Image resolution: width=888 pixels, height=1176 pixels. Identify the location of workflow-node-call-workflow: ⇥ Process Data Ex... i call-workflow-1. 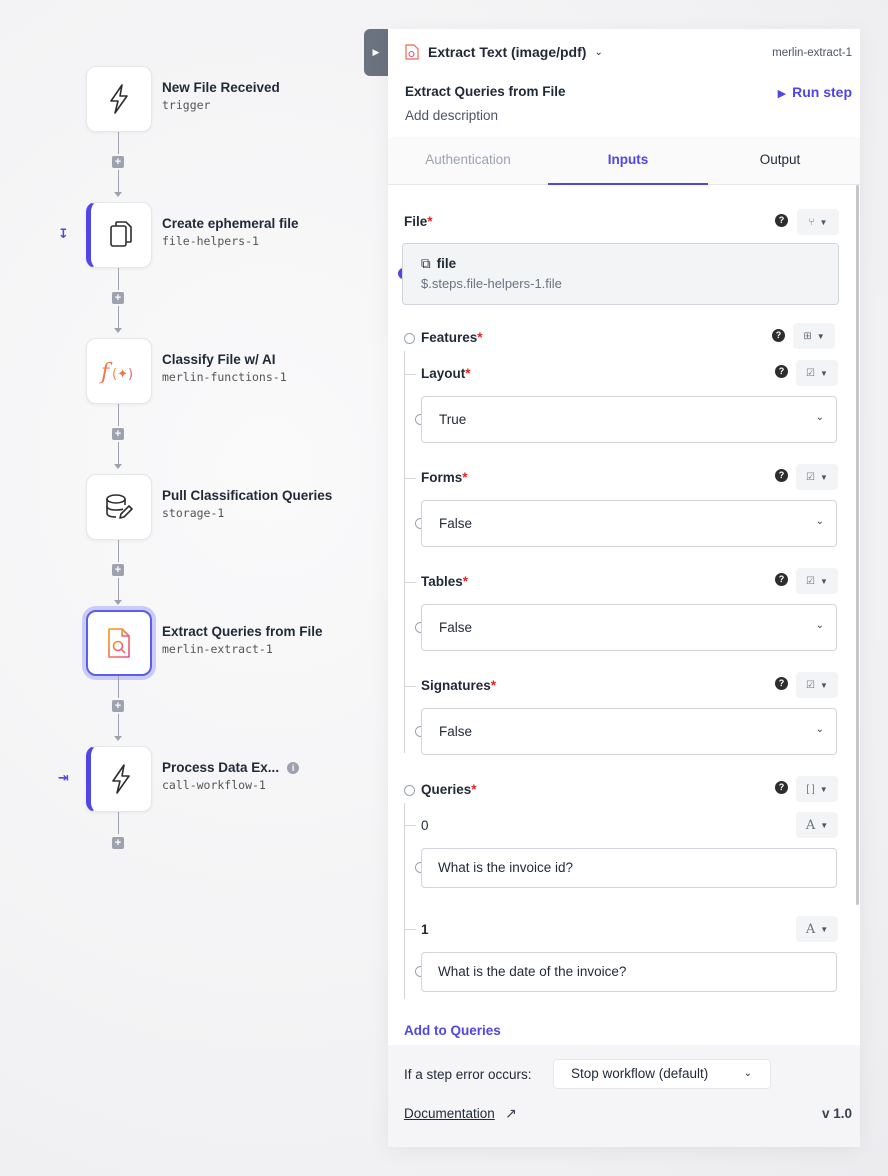
(222, 779).